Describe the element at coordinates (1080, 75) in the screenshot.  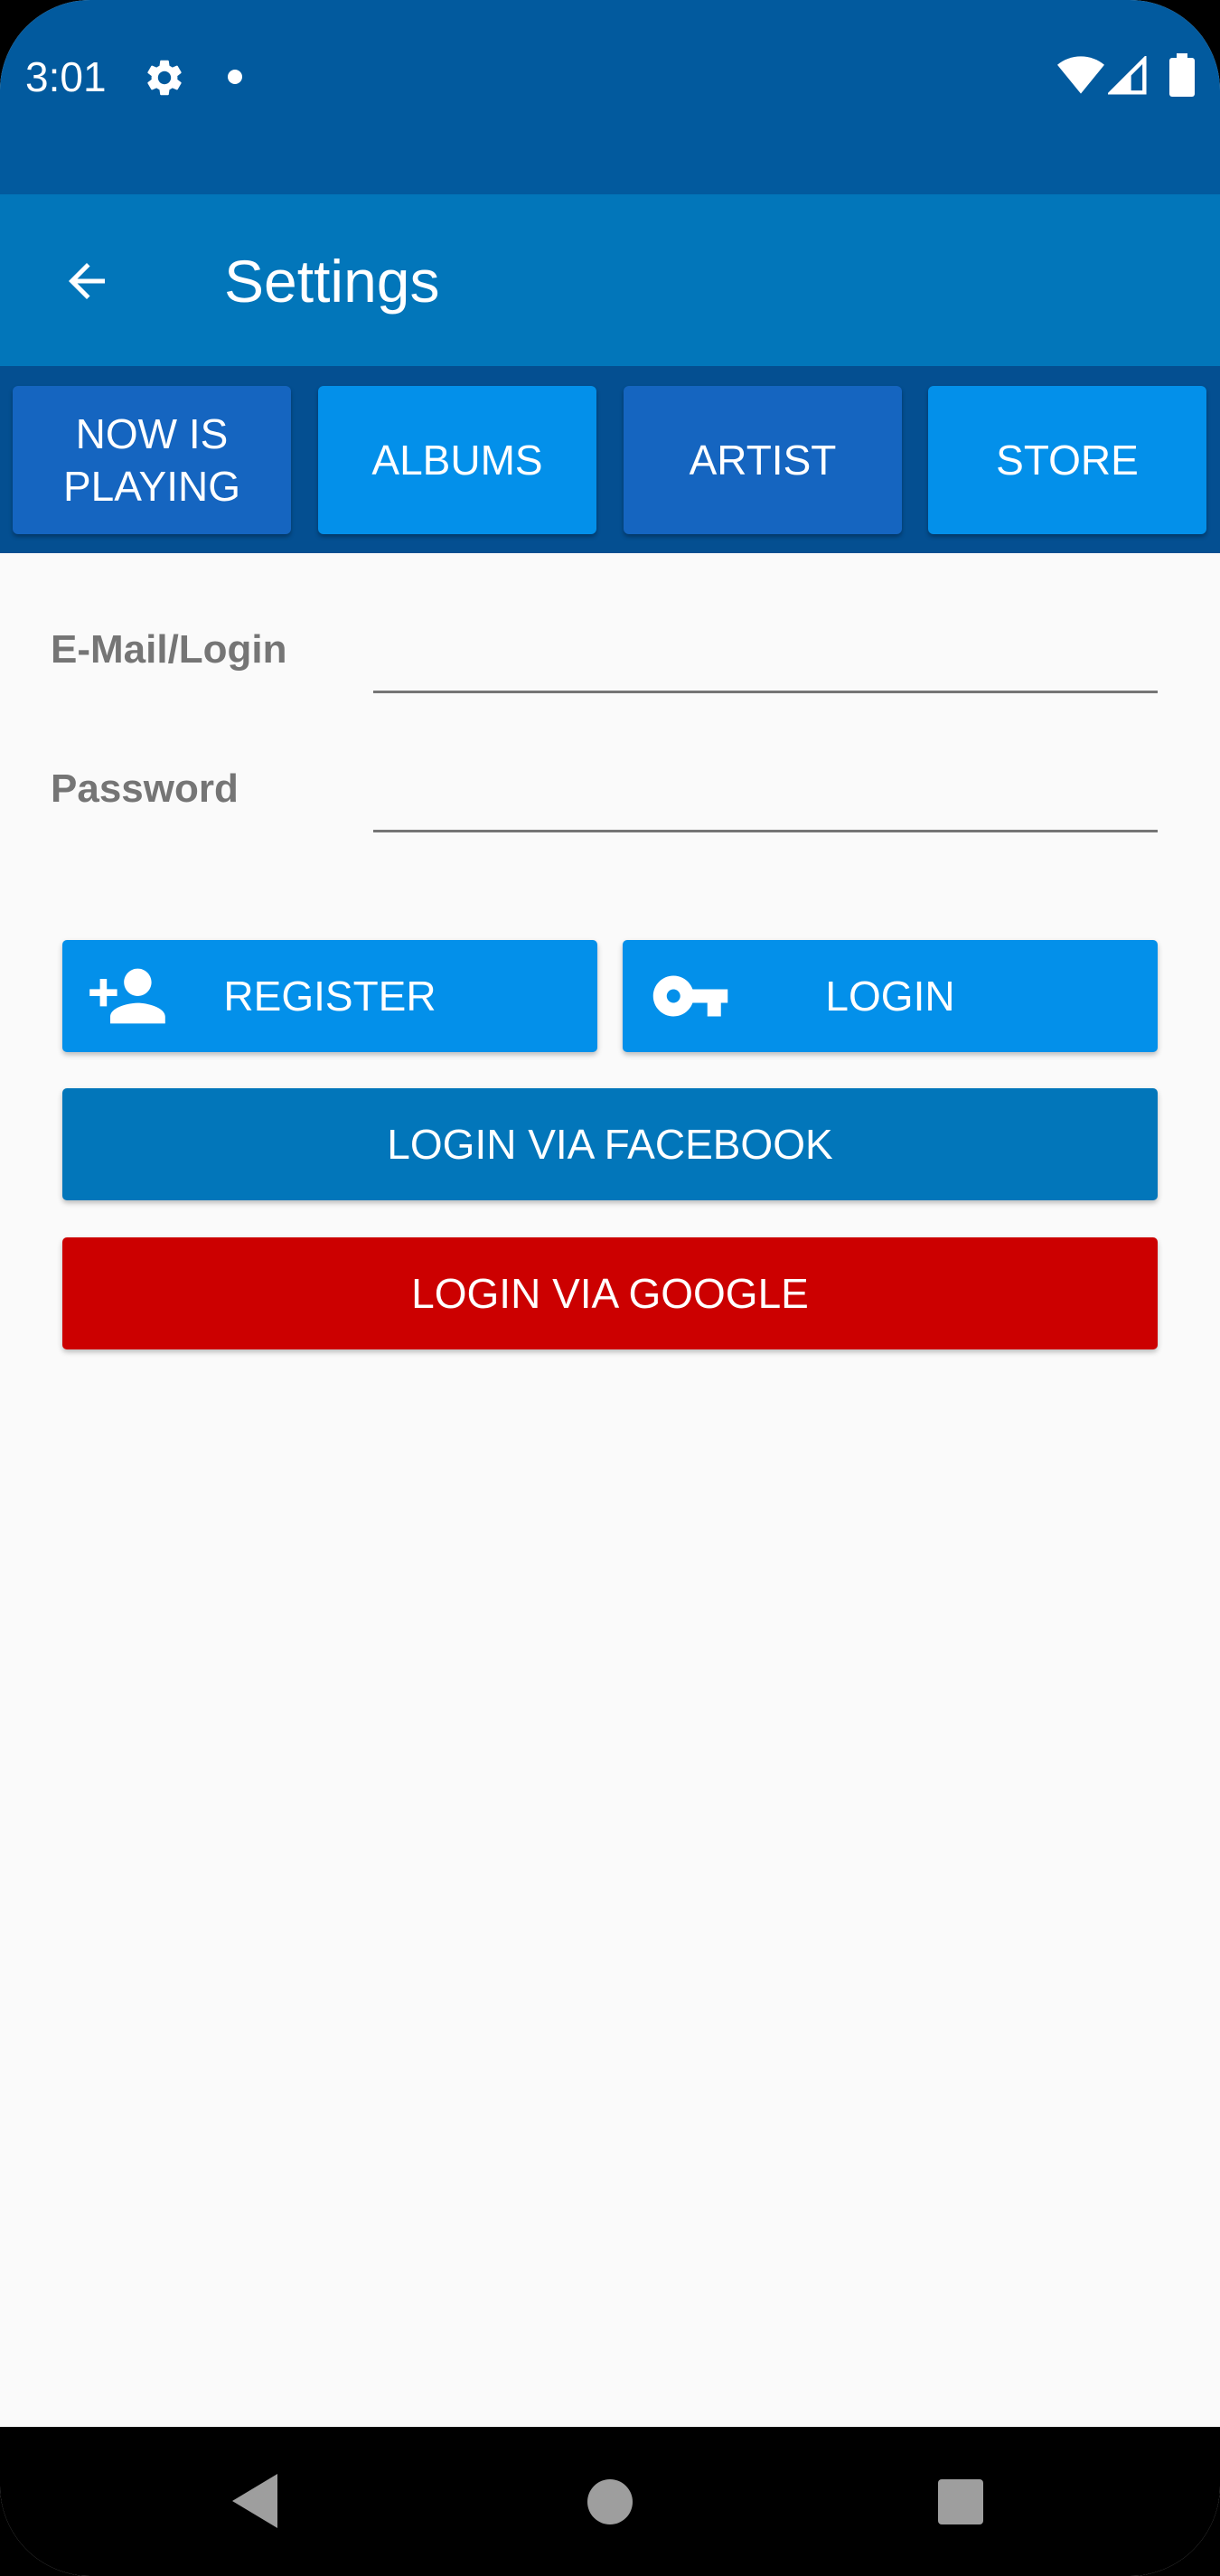
I see `wifi-icon` at that location.